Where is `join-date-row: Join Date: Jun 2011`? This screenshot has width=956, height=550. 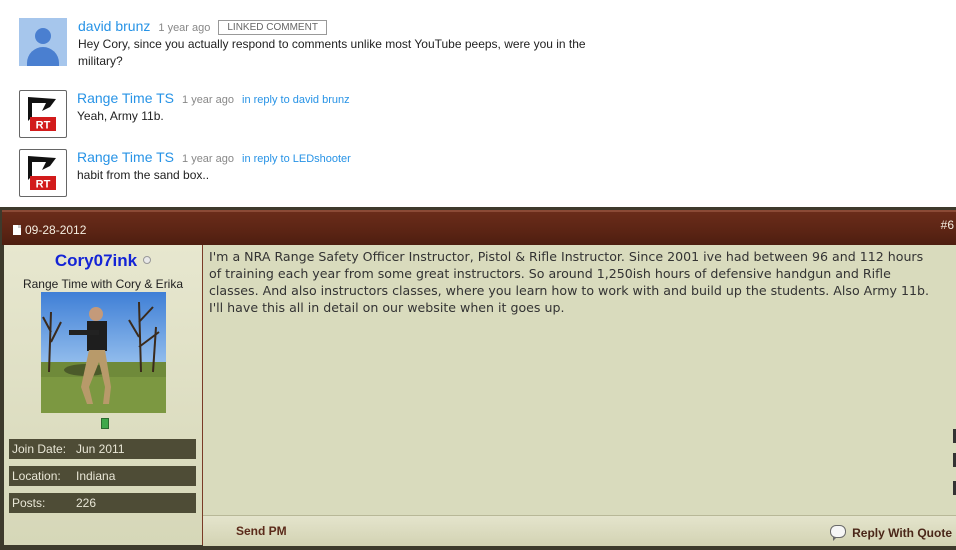 join-date-row: Join Date: Jun 2011 is located at coordinates (102, 449).